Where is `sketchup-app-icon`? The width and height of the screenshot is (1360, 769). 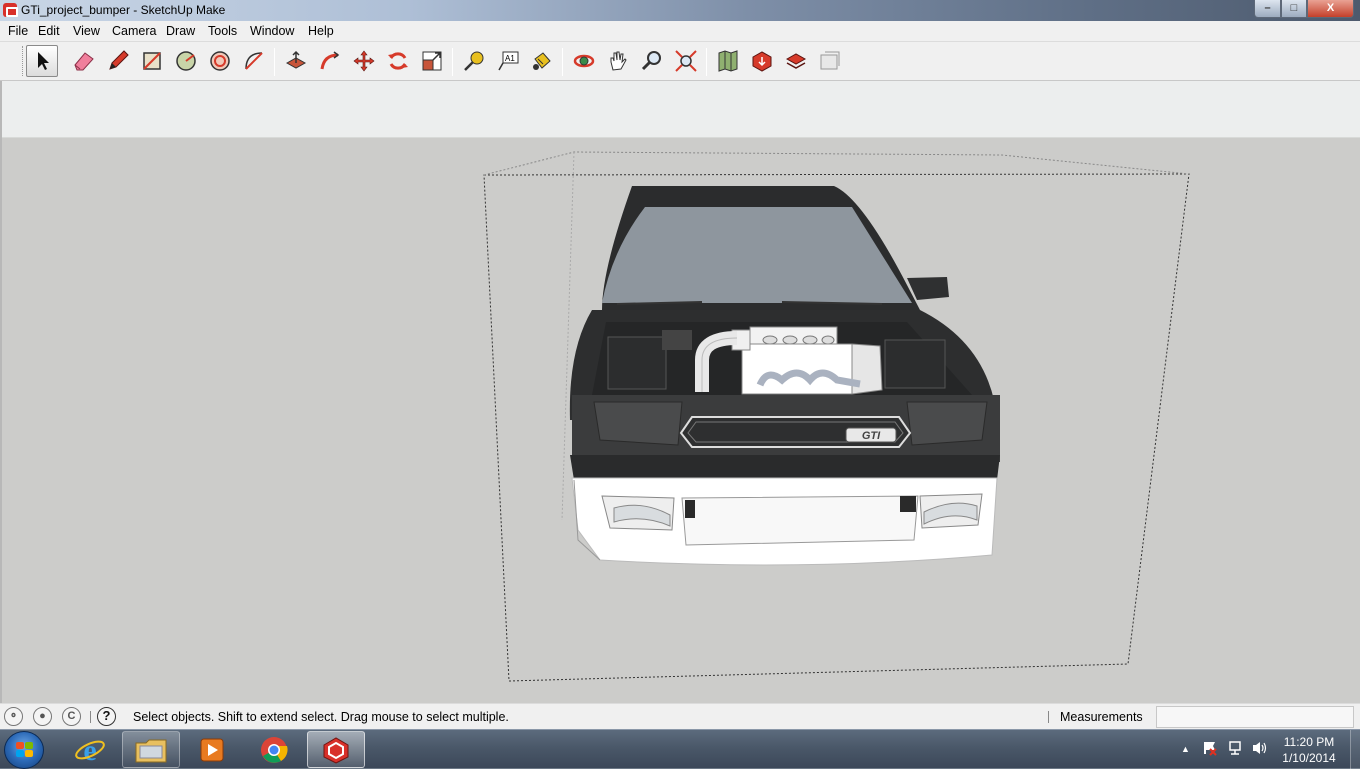
sketchup-app-icon is located at coordinates (10, 10).